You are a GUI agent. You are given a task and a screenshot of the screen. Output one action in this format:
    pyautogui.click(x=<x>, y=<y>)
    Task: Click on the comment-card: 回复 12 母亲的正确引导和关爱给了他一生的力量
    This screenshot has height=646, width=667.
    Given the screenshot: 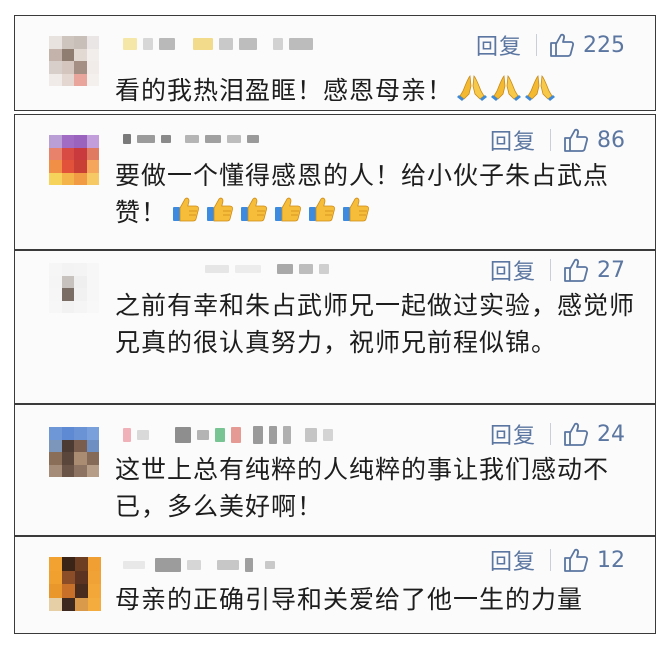 What is the action you would take?
    pyautogui.click(x=335, y=585)
    